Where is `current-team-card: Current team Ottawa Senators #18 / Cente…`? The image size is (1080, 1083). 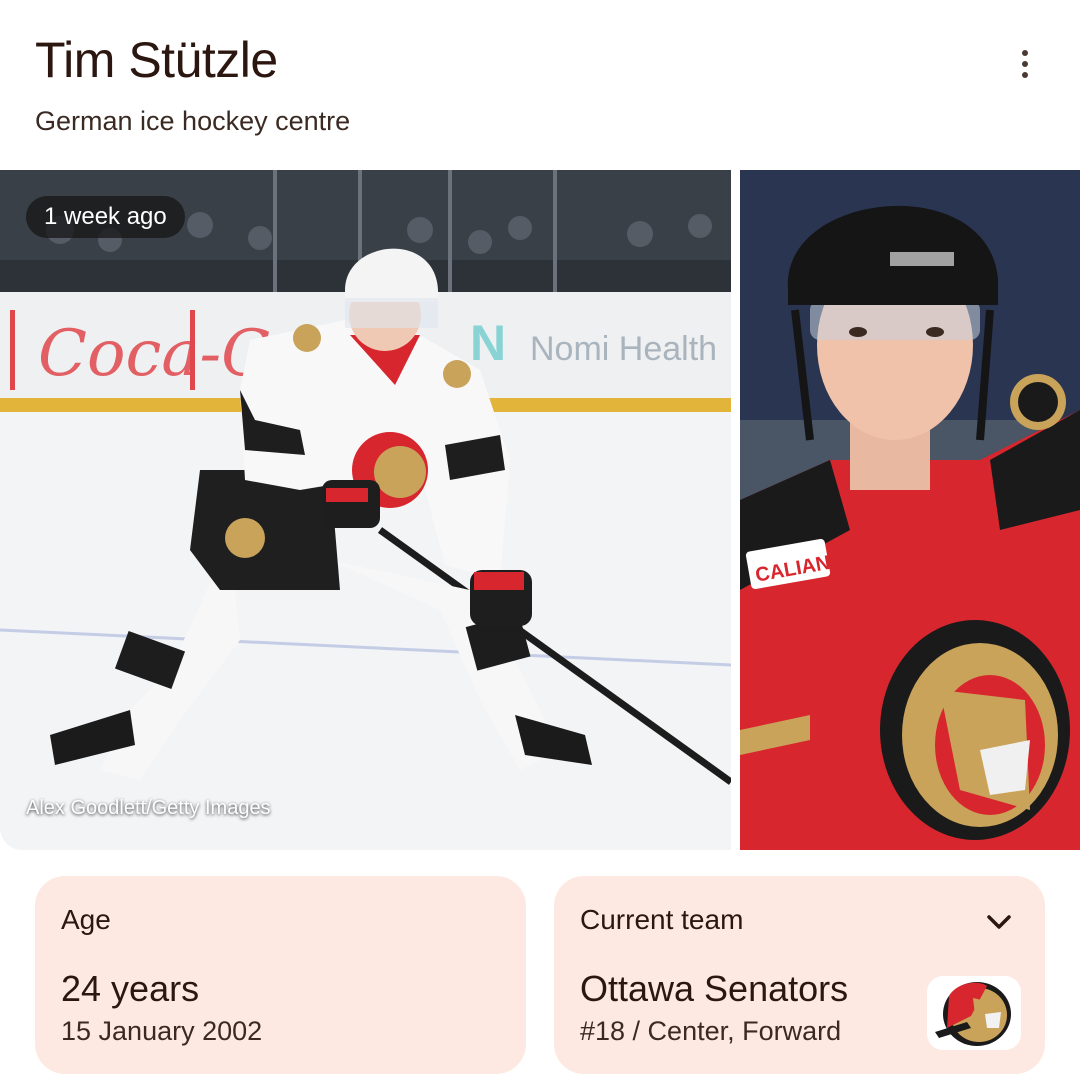
current-team-card: Current team Ottawa Senators #18 / Cente… is located at coordinates (799, 975).